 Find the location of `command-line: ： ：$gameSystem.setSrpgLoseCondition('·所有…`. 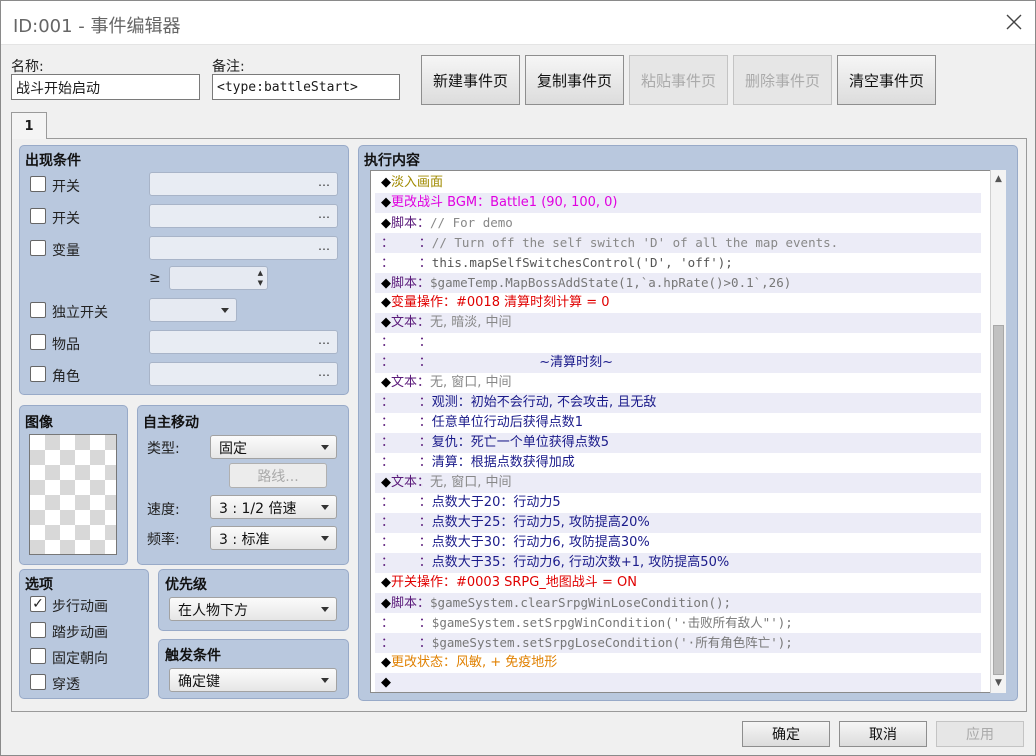

command-line: ： ：$gameSystem.setSrpgLoseCondition('·所有… is located at coordinates (678, 643).